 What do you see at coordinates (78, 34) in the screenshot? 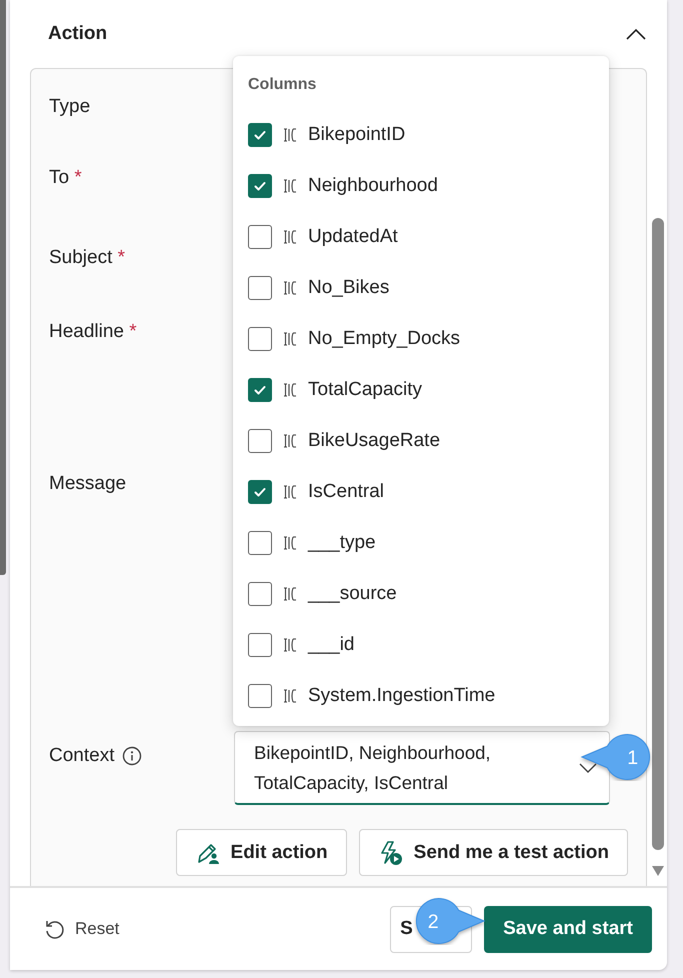
I see `section-title: Action` at bounding box center [78, 34].